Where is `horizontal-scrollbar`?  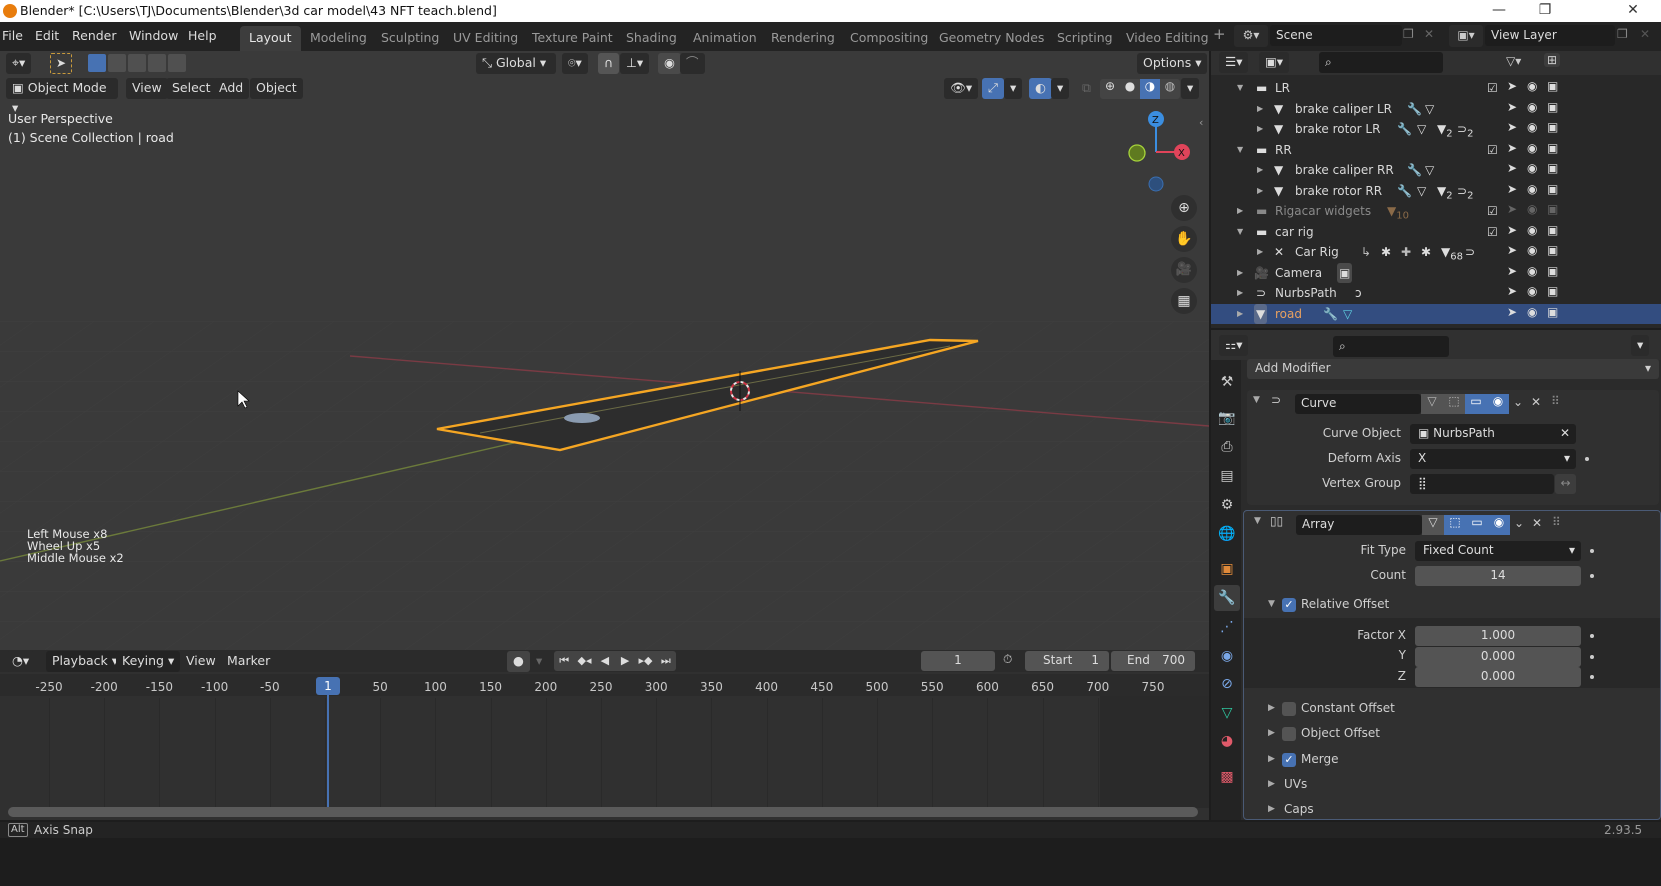 horizontal-scrollbar is located at coordinates (603, 812).